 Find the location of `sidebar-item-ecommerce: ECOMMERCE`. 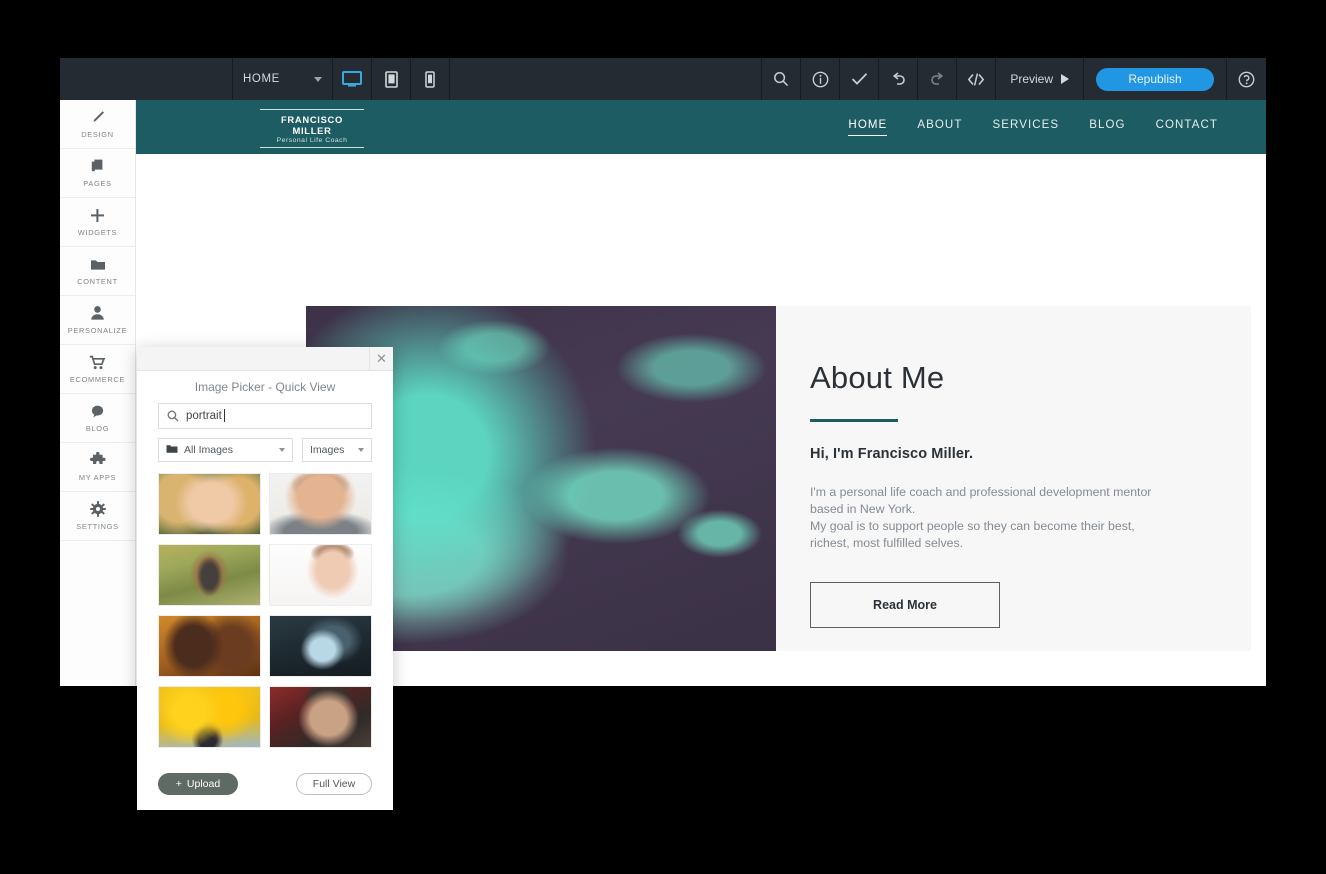

sidebar-item-ecommerce: ECOMMERCE is located at coordinates (97, 369).